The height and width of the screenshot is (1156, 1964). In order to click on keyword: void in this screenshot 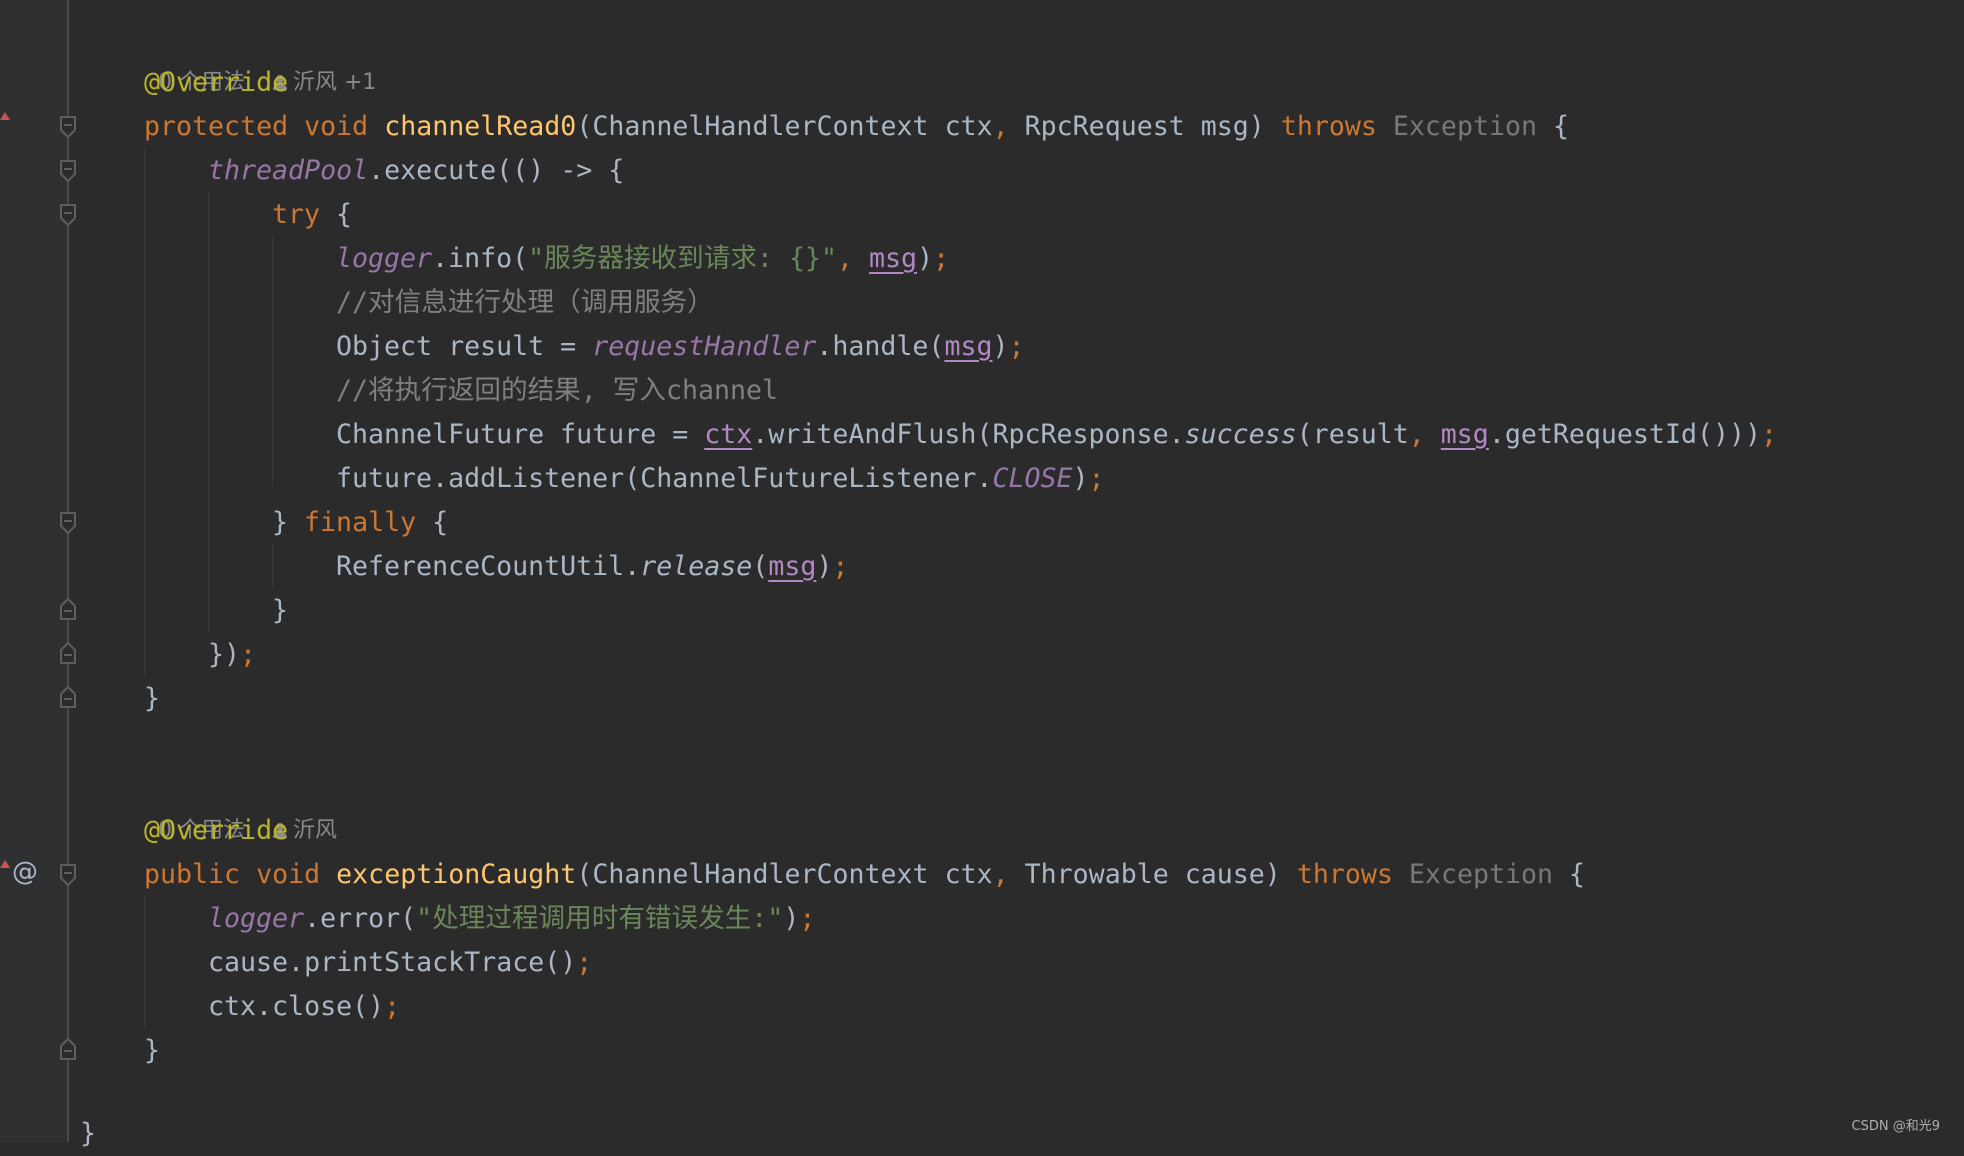, I will do `click(288, 874)`.